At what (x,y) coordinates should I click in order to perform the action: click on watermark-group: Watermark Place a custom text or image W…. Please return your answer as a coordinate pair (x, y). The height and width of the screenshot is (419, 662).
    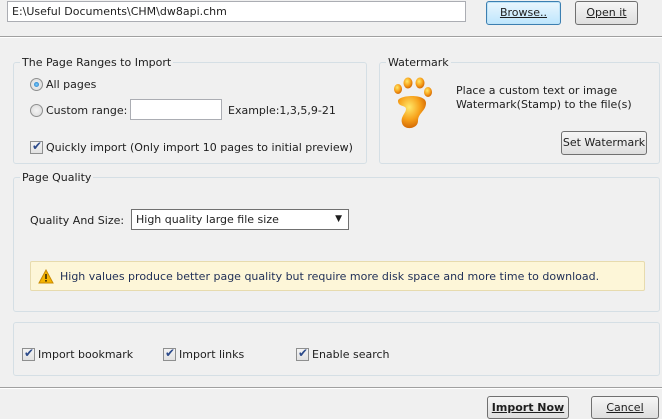
    Looking at the image, I should click on (519, 110).